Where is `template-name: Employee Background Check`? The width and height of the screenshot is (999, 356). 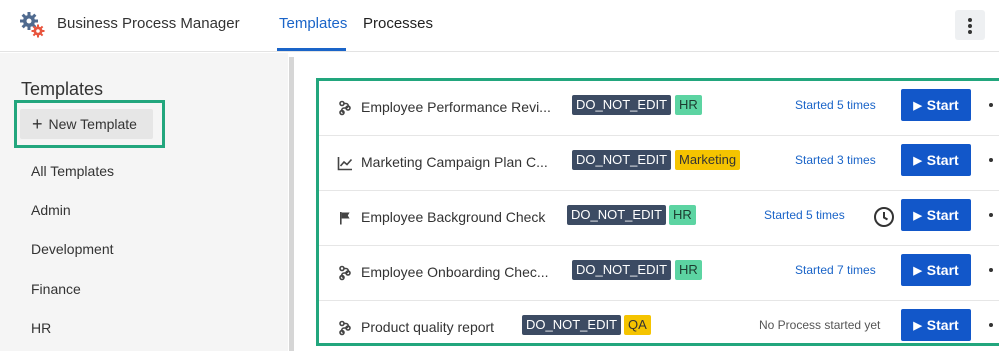
template-name: Employee Background Check is located at coordinates (453, 217).